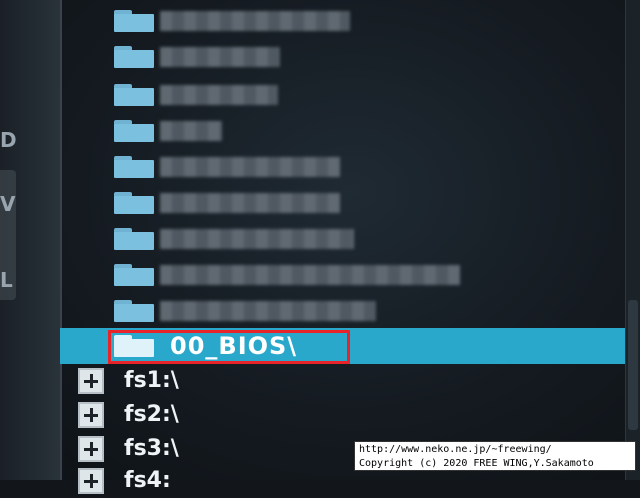 This screenshot has height=498, width=640. What do you see at coordinates (151, 380) in the screenshot?
I see `drive-label: fs1:\` at bounding box center [151, 380].